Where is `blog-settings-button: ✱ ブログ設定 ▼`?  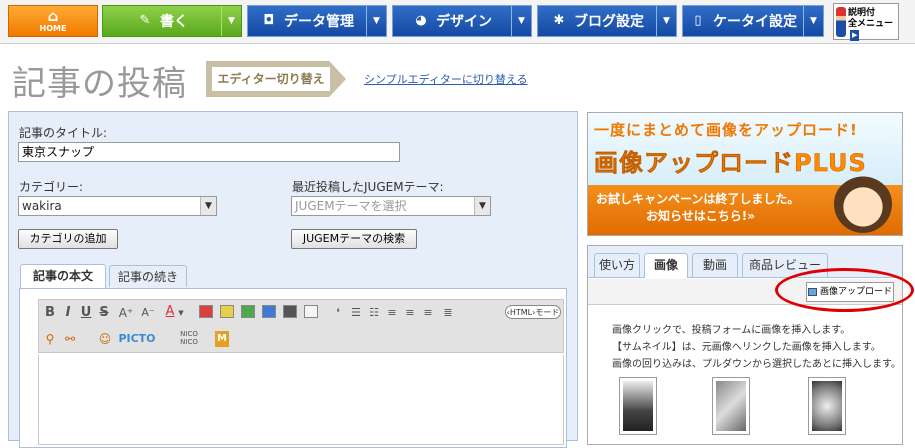
blog-settings-button: ✱ ブログ設定 ▼ is located at coordinates (607, 21).